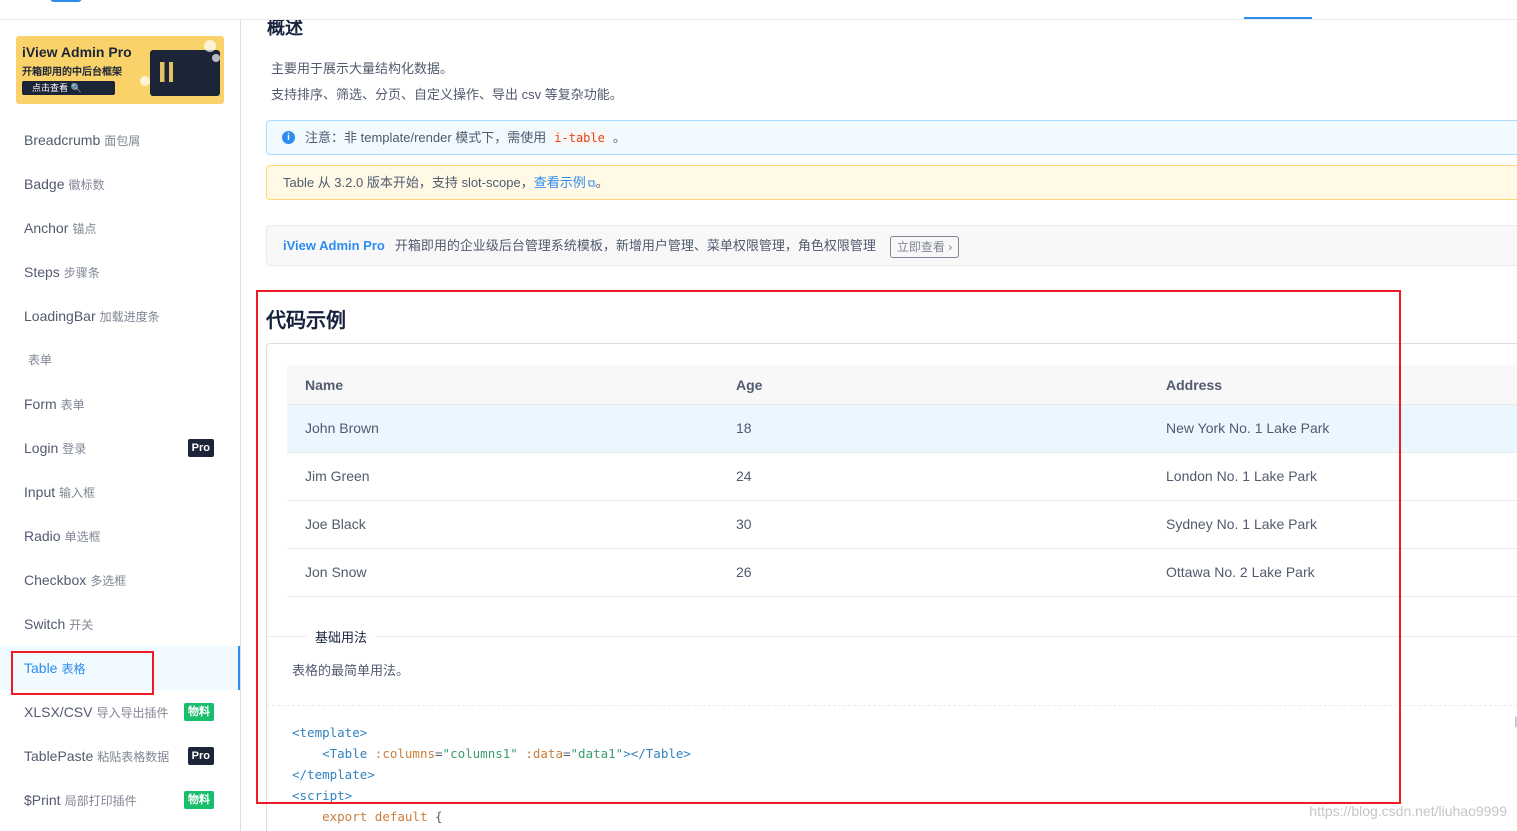 Image resolution: width=1517 pixels, height=831 pixels. Describe the element at coordinates (108, 581) in the screenshot. I see `sidebar-item-label-zh: 多选框` at that location.